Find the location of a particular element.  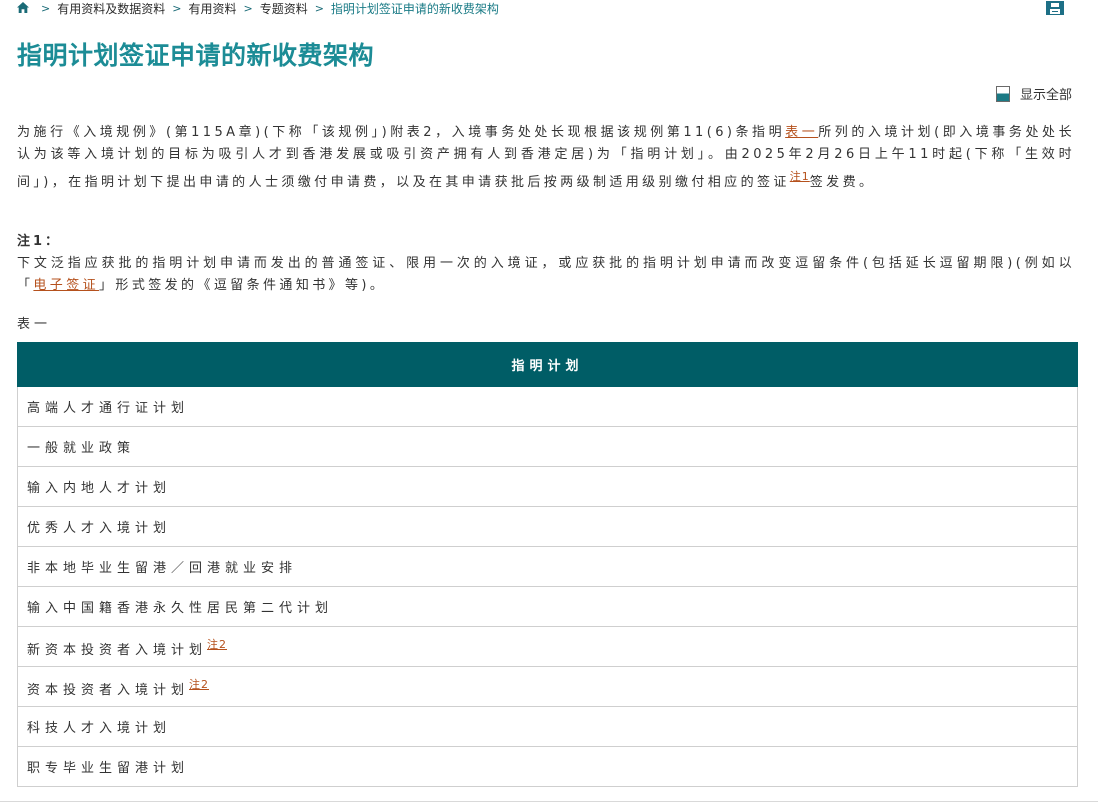

scheme-cell: 输入内地人才计划 is located at coordinates (547, 486).